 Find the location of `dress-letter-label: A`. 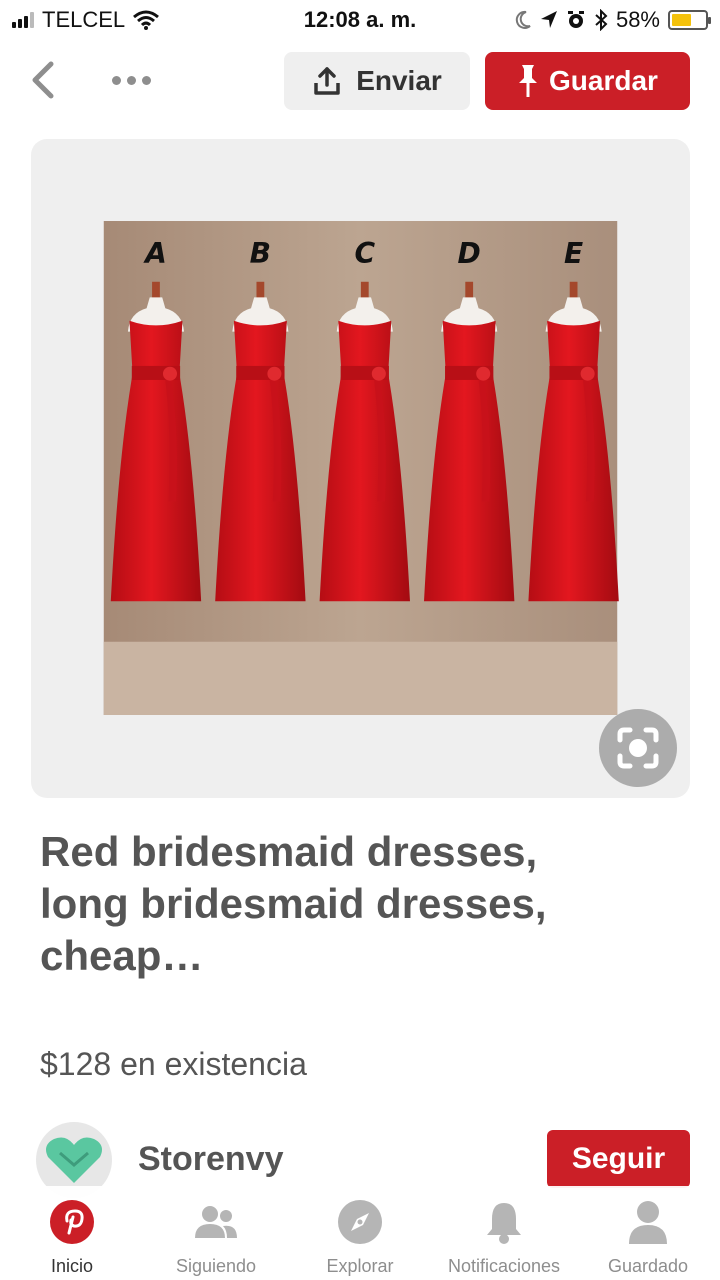

dress-letter-label: A is located at coordinates (155, 253).